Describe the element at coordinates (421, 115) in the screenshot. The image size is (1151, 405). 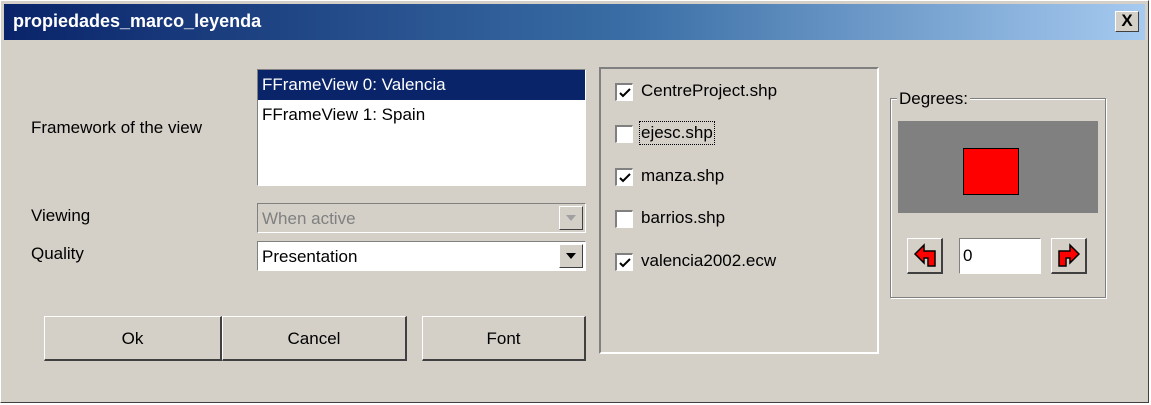
I see `framework-item-1: FFrameView 1: Spain` at that location.